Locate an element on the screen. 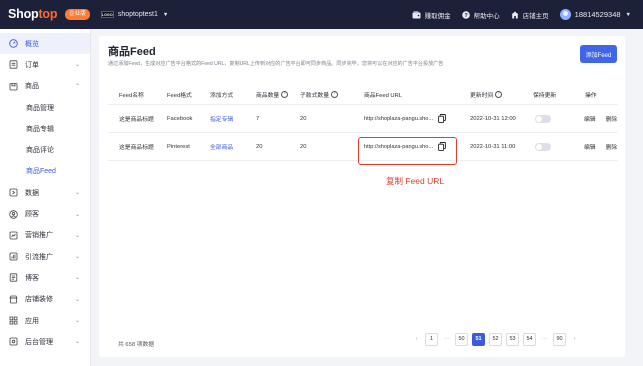 The width and height of the screenshot is (643, 366). updated-time: 2022-10-31 12:00 is located at coordinates (493, 118).